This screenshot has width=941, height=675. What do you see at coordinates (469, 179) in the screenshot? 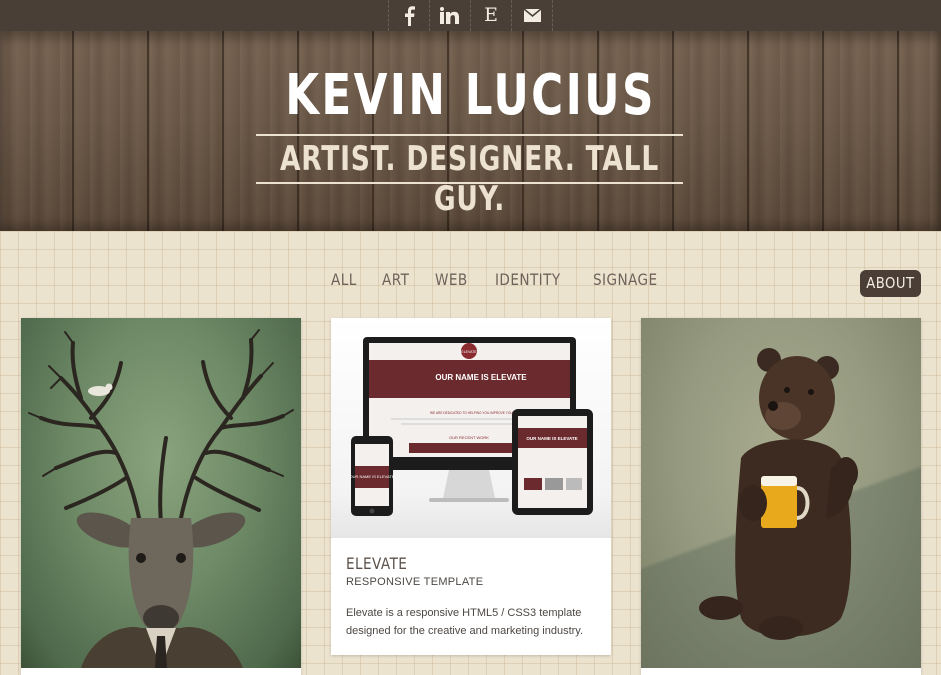
I see `site-tagline: ARTIST. DESIGNER. TALL GUY.` at bounding box center [469, 179].